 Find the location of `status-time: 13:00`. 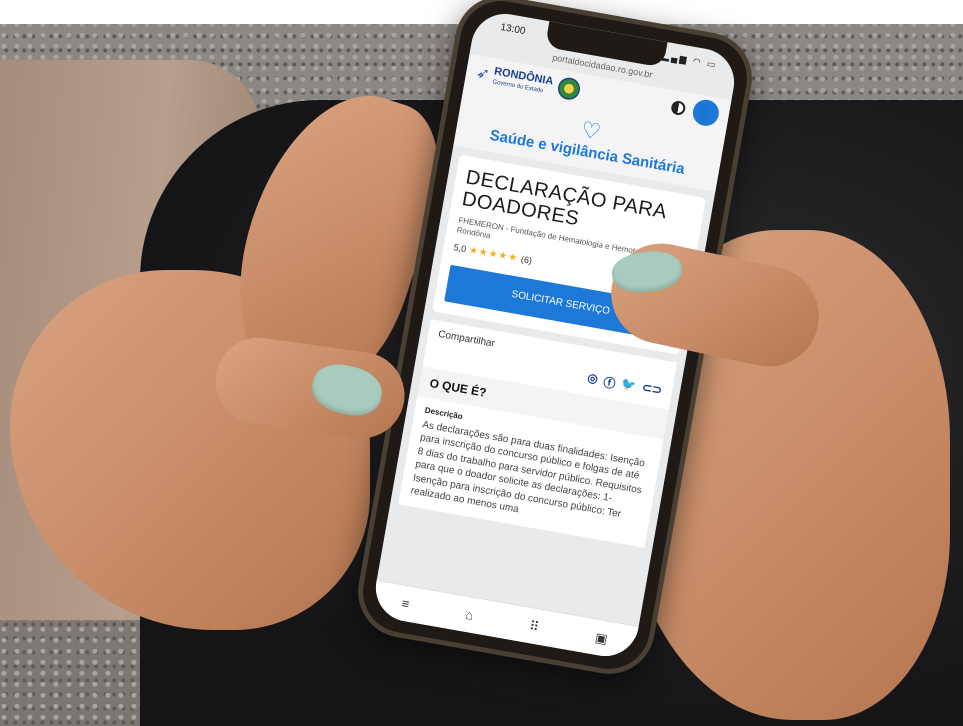

status-time: 13:00 is located at coordinates (513, 29).